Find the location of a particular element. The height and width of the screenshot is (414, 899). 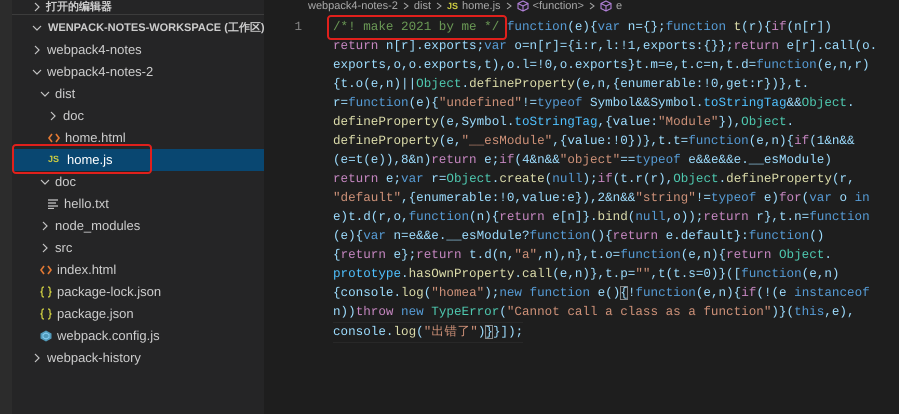

breadcrumb-item: dist is located at coordinates (423, 6).